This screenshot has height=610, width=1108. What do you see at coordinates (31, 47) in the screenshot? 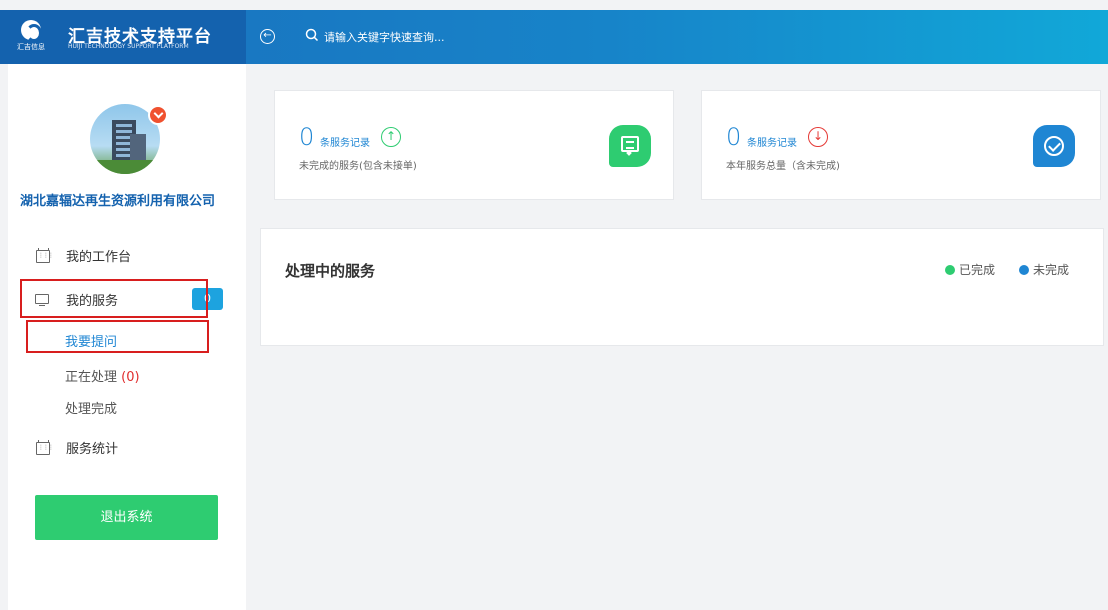
I see `logo-text: 汇吉信息` at bounding box center [31, 47].